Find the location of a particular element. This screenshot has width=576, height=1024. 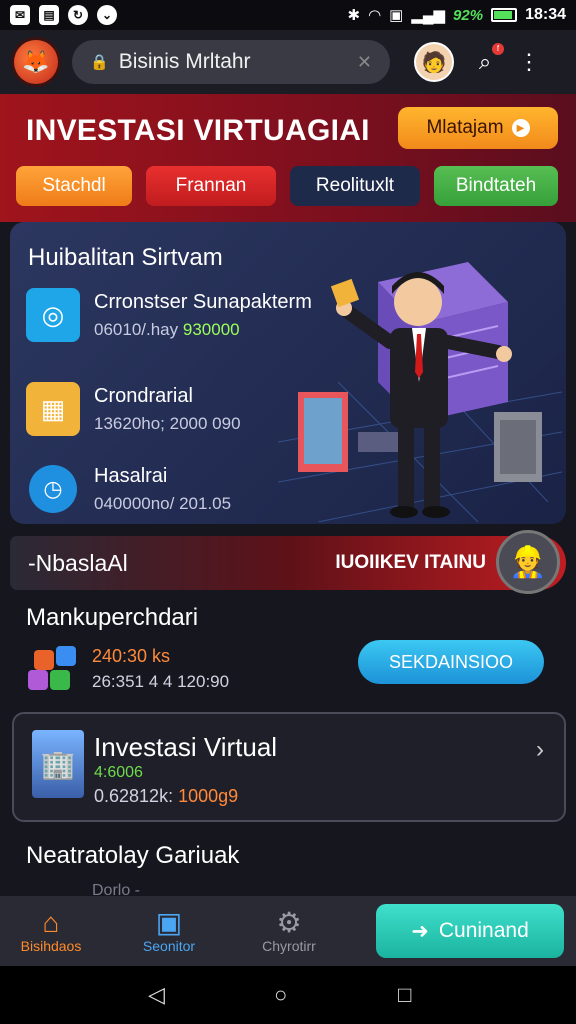

section-value: 240:30 ks is located at coordinates (131, 656).